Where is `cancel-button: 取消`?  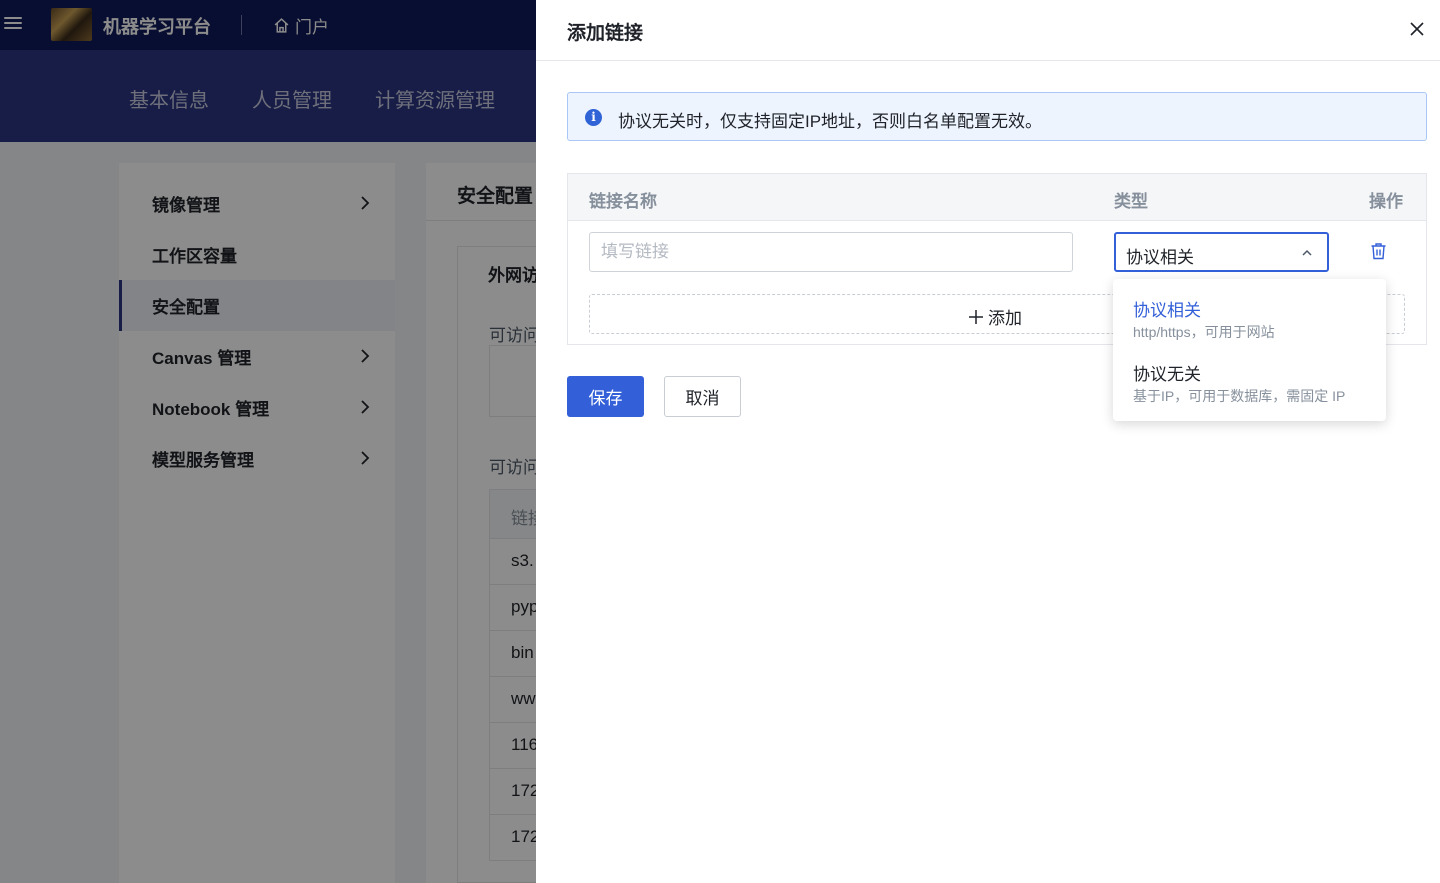 cancel-button: 取消 is located at coordinates (702, 396).